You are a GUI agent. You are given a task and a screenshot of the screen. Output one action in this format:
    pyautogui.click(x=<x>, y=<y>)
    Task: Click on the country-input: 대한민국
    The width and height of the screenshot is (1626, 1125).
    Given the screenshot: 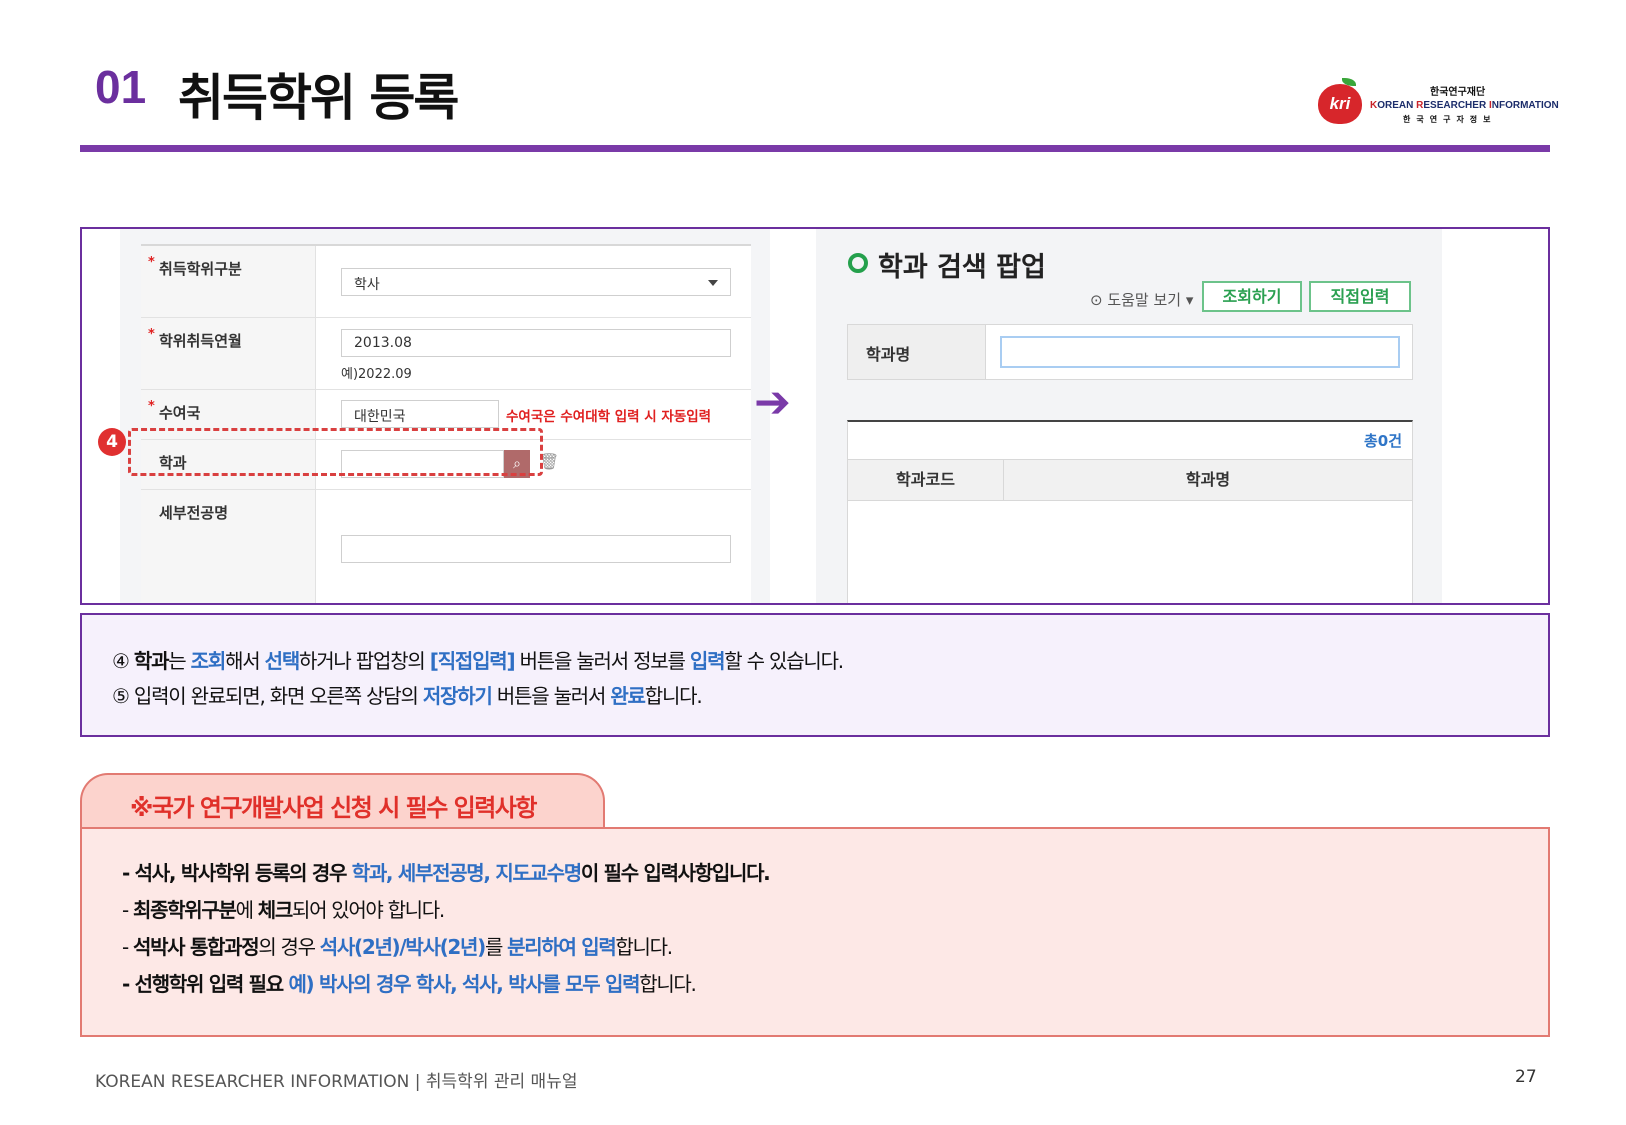 What is the action you would take?
    pyautogui.click(x=420, y=414)
    